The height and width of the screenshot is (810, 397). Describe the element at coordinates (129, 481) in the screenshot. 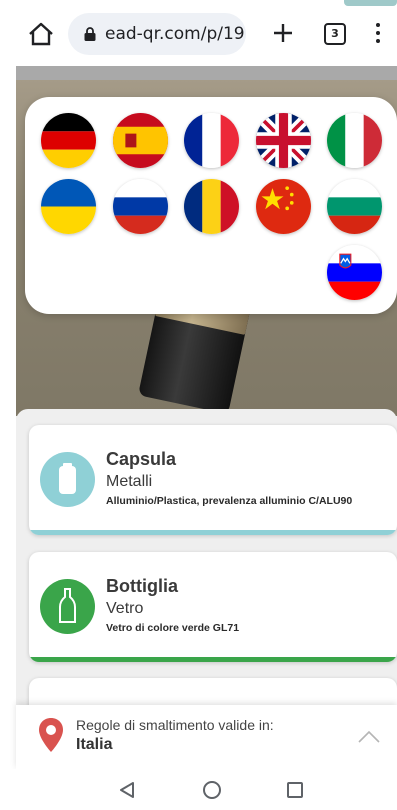

I see `material-type: Metalli` at that location.